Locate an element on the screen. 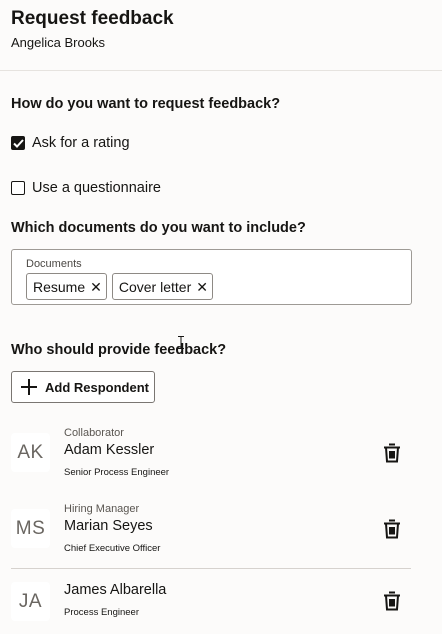 The height and width of the screenshot is (634, 442). documents-heading: Which documents do you want to include? is located at coordinates (158, 228).